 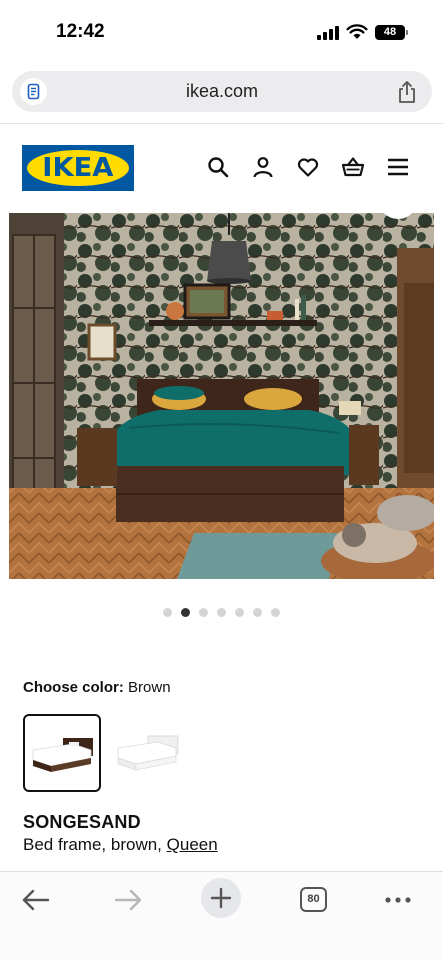 I want to click on product-description: Bed frame, brown, Queen, so click(x=120, y=845).